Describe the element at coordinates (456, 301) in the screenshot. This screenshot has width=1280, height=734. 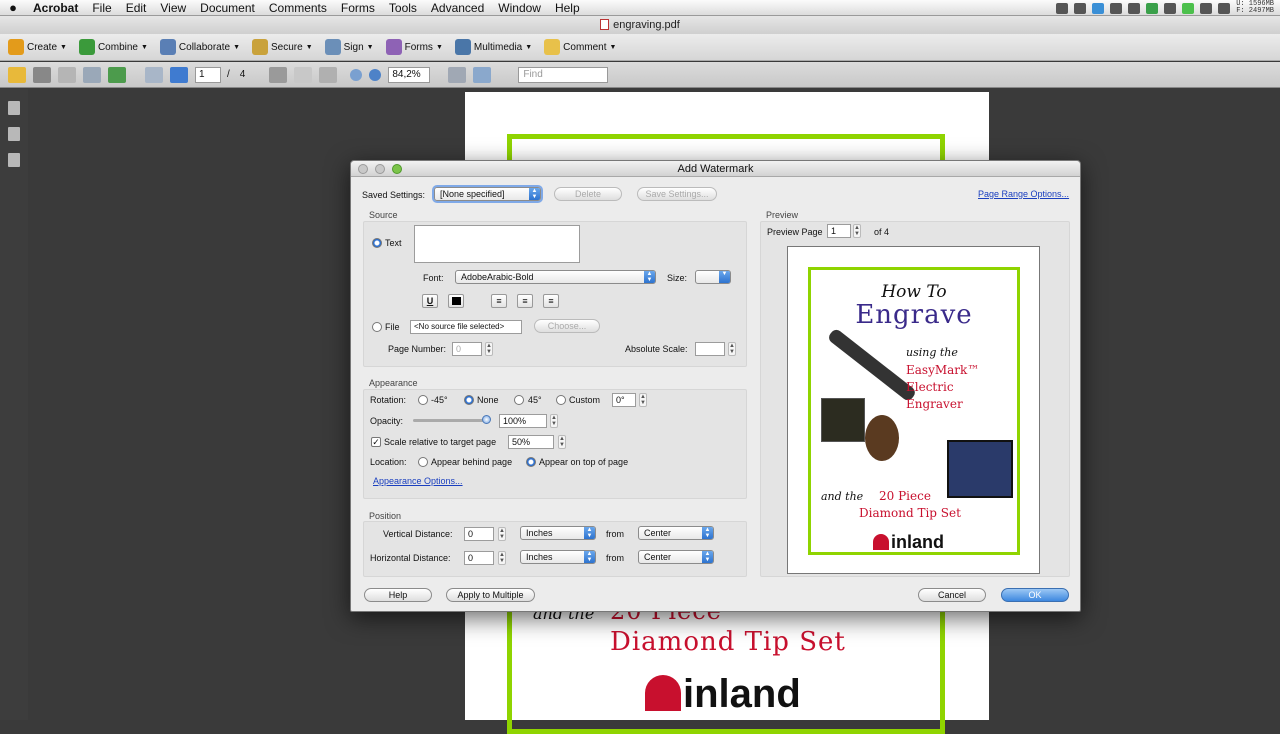
I see `text-color-button` at that location.